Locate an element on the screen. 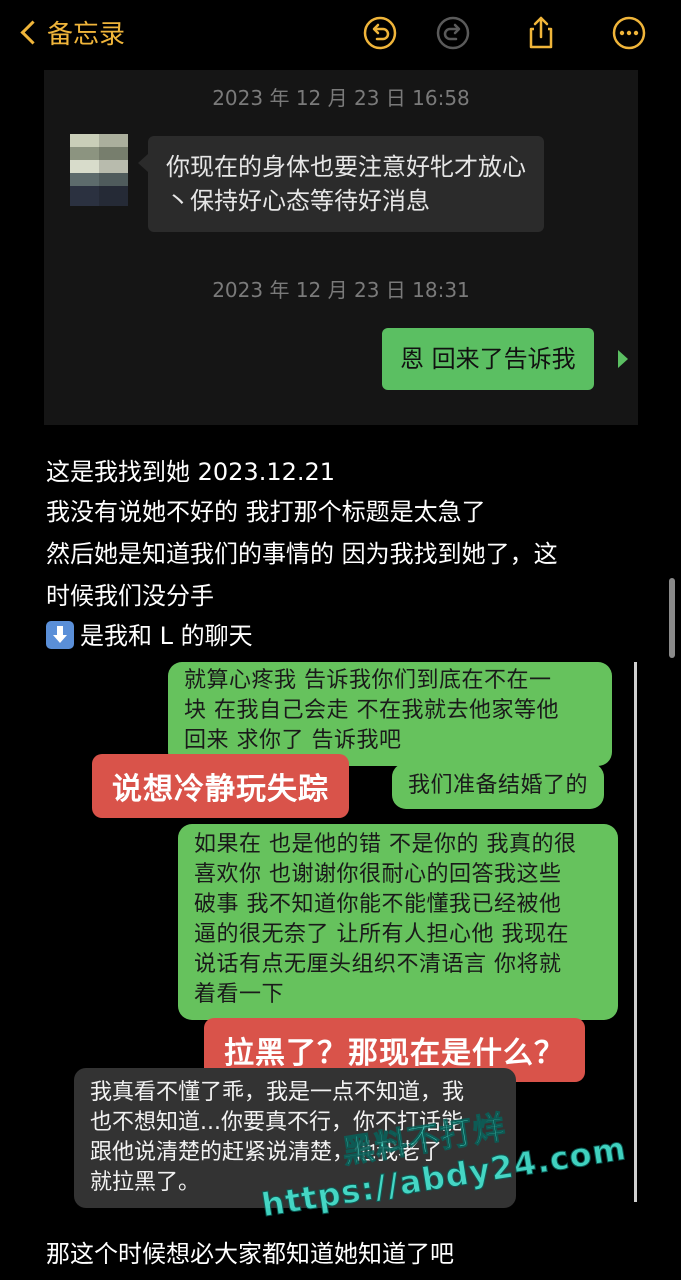 The image size is (681, 1280). message-line: 恩 回来了告诉我 is located at coordinates (488, 359).